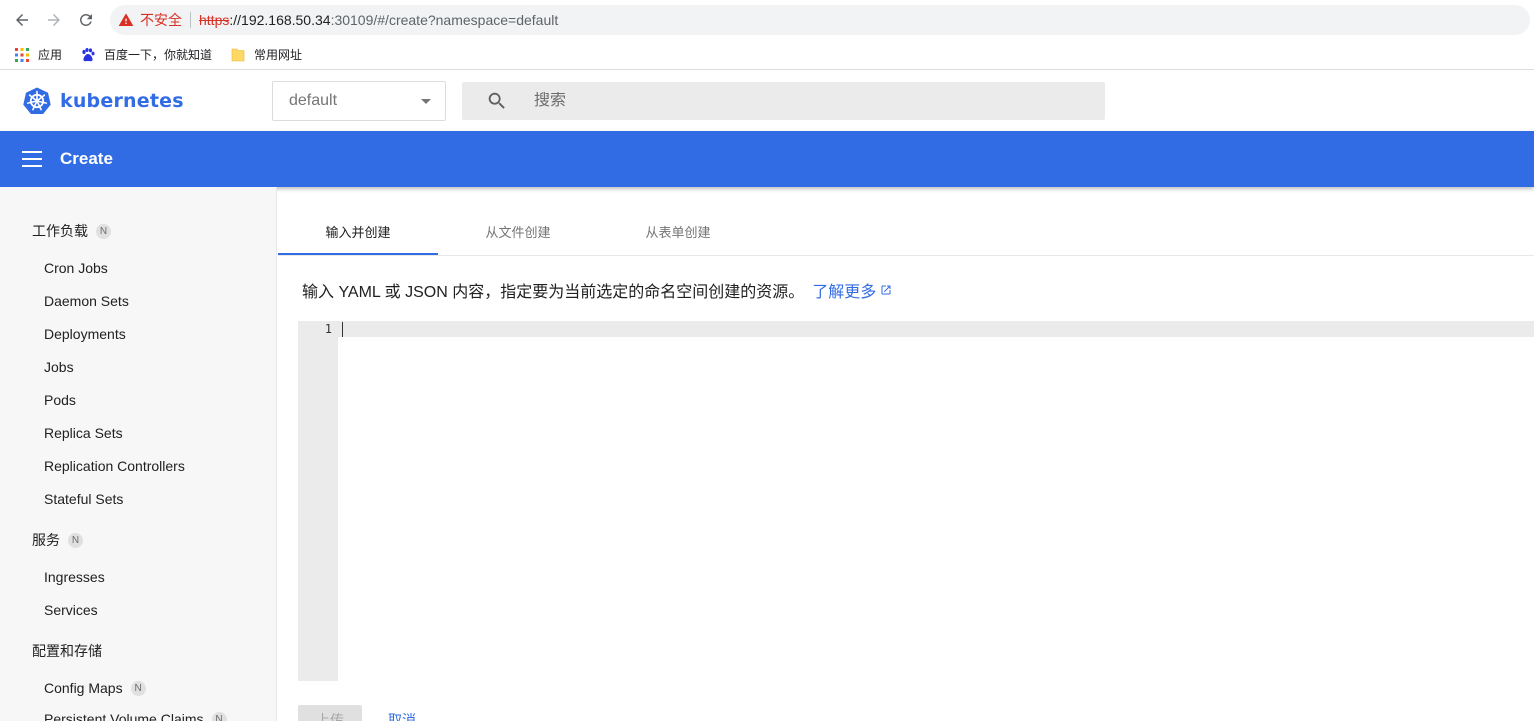  Describe the element at coordinates (83, 433) in the screenshot. I see `sidebar-item-replica-sets: Replica Sets` at that location.